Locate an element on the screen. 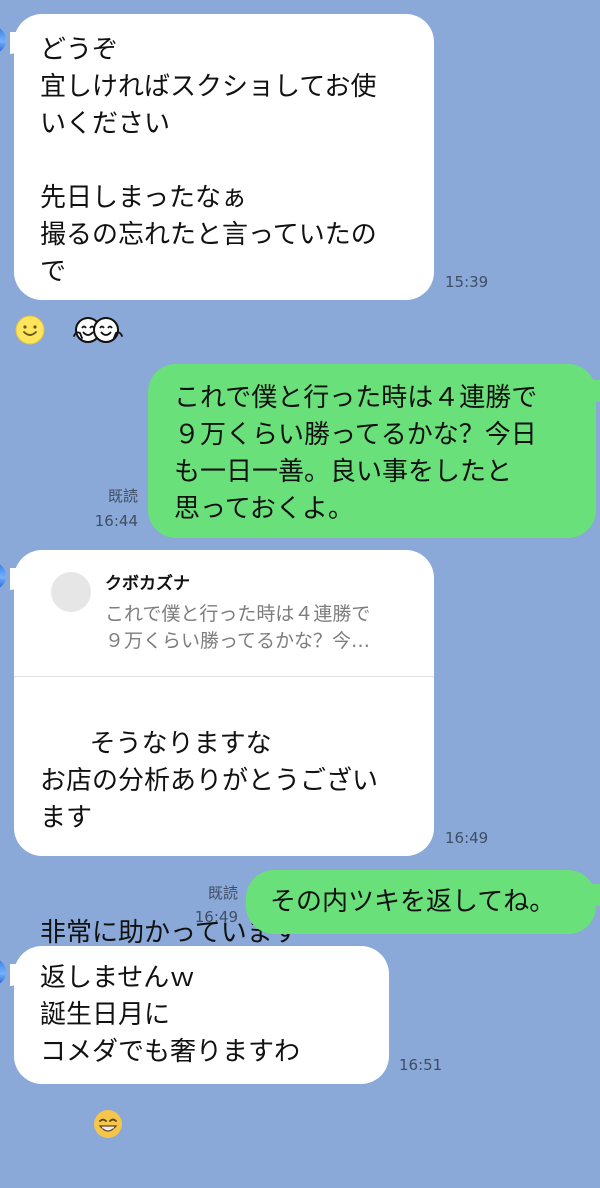 Image resolution: width=600 pixels, height=1188 pixels. reply-name: クボカズナ is located at coordinates (147, 584).